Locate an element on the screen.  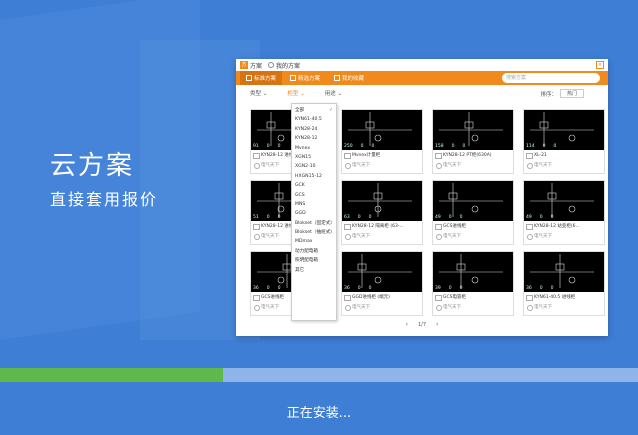
card-stats: 39 0 0 is located at coordinates (448, 288).